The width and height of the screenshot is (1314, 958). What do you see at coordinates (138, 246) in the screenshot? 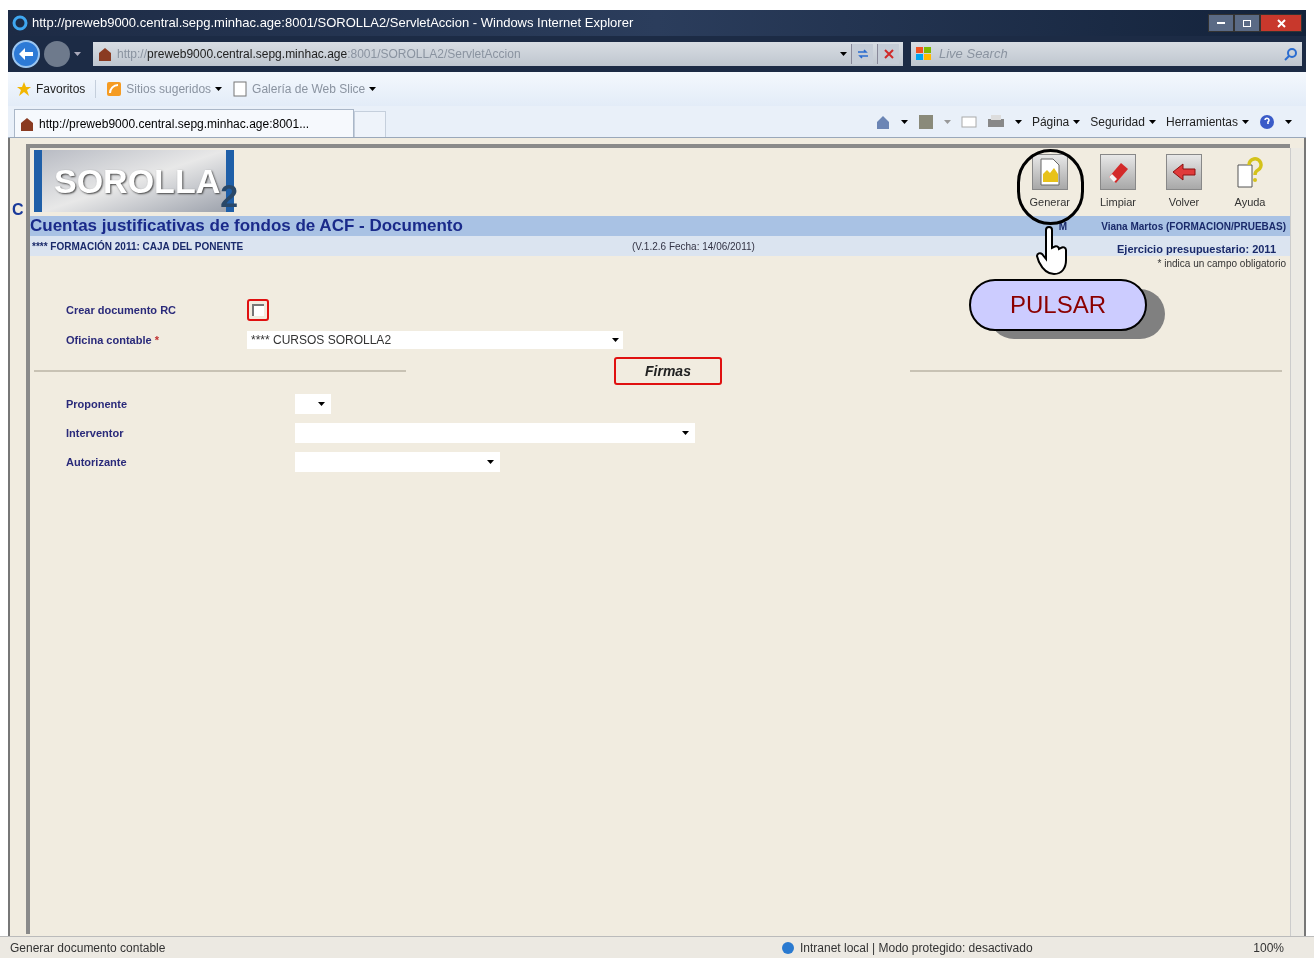
I see `course-title: **** FORMACIÓN 2011: CAJA DEL PONENTE` at bounding box center [138, 246].